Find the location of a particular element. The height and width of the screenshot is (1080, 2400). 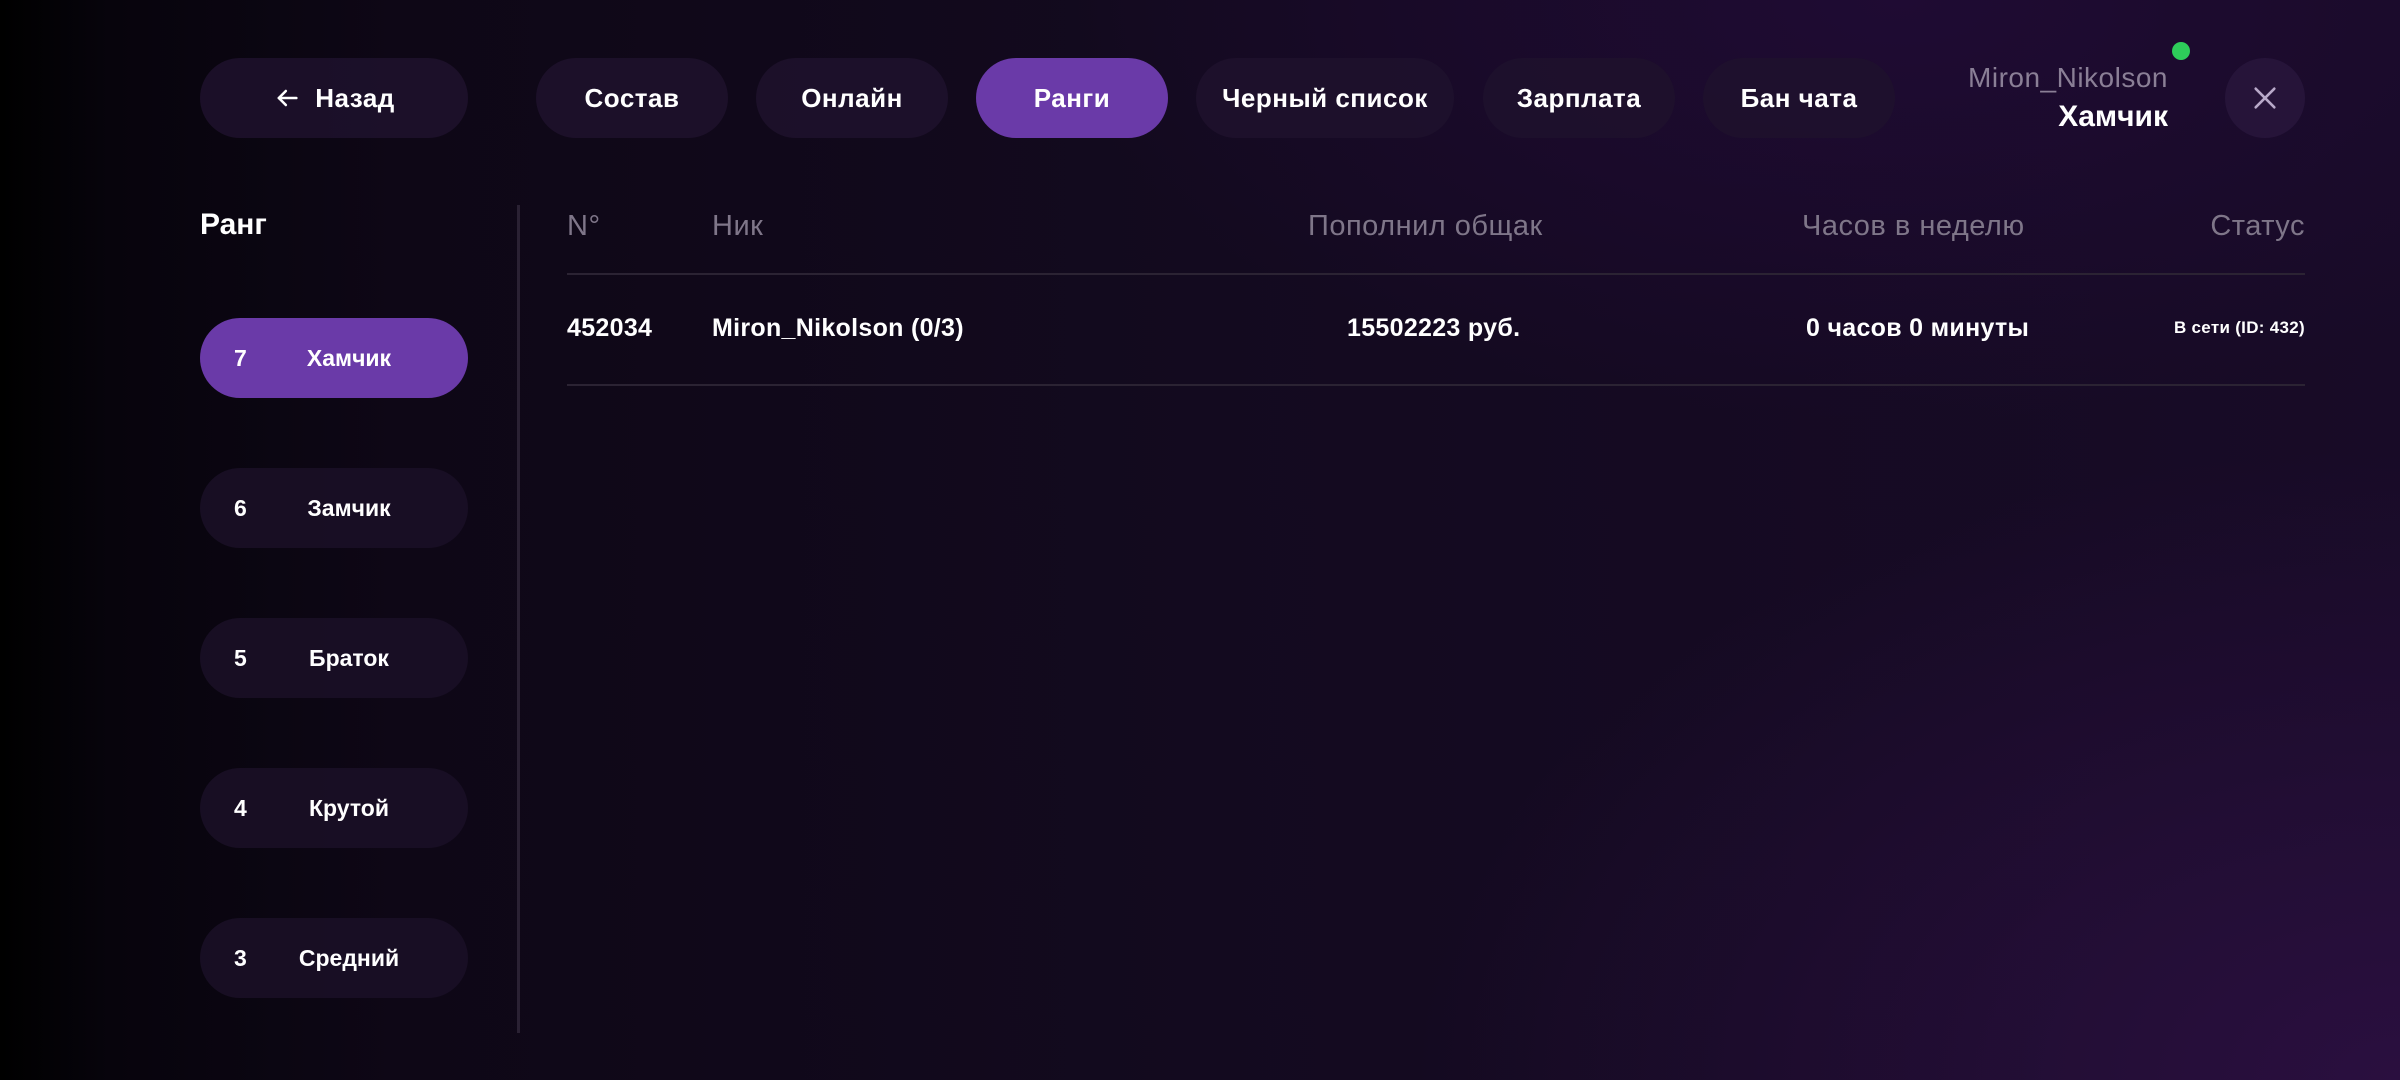

tab-label: Бан чата is located at coordinates (1799, 97).